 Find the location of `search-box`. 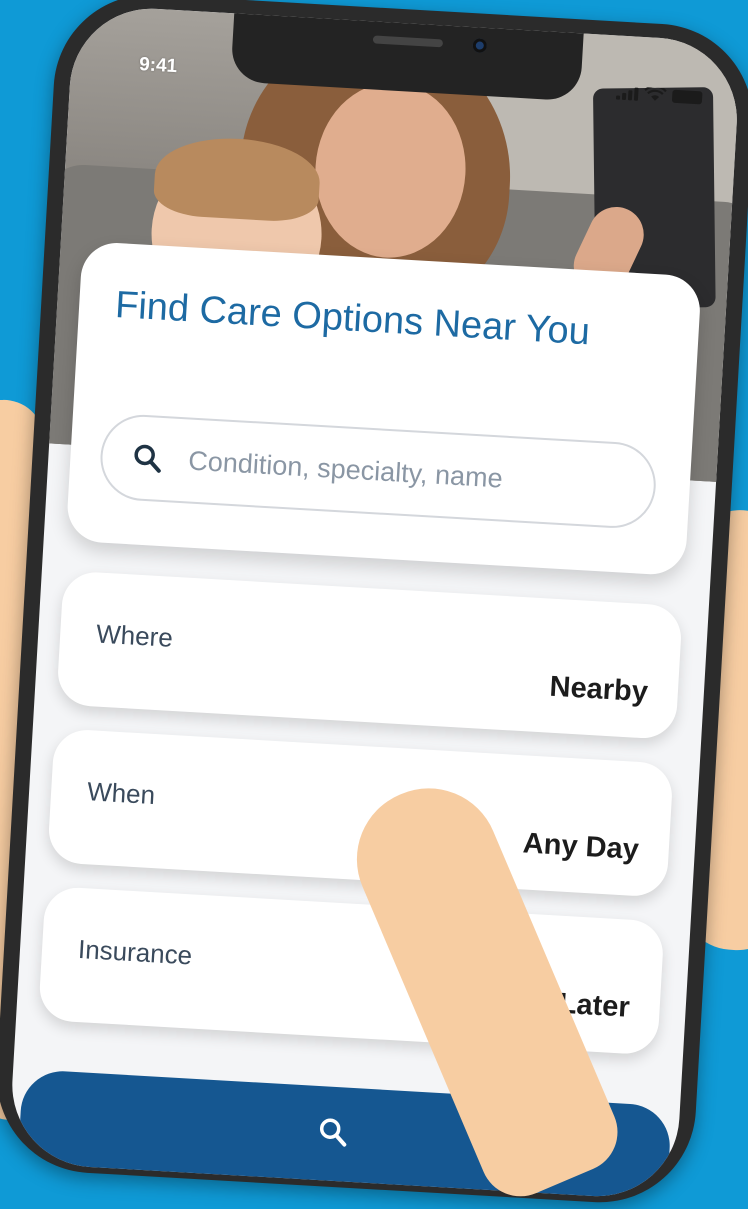

search-box is located at coordinates (378, 471).